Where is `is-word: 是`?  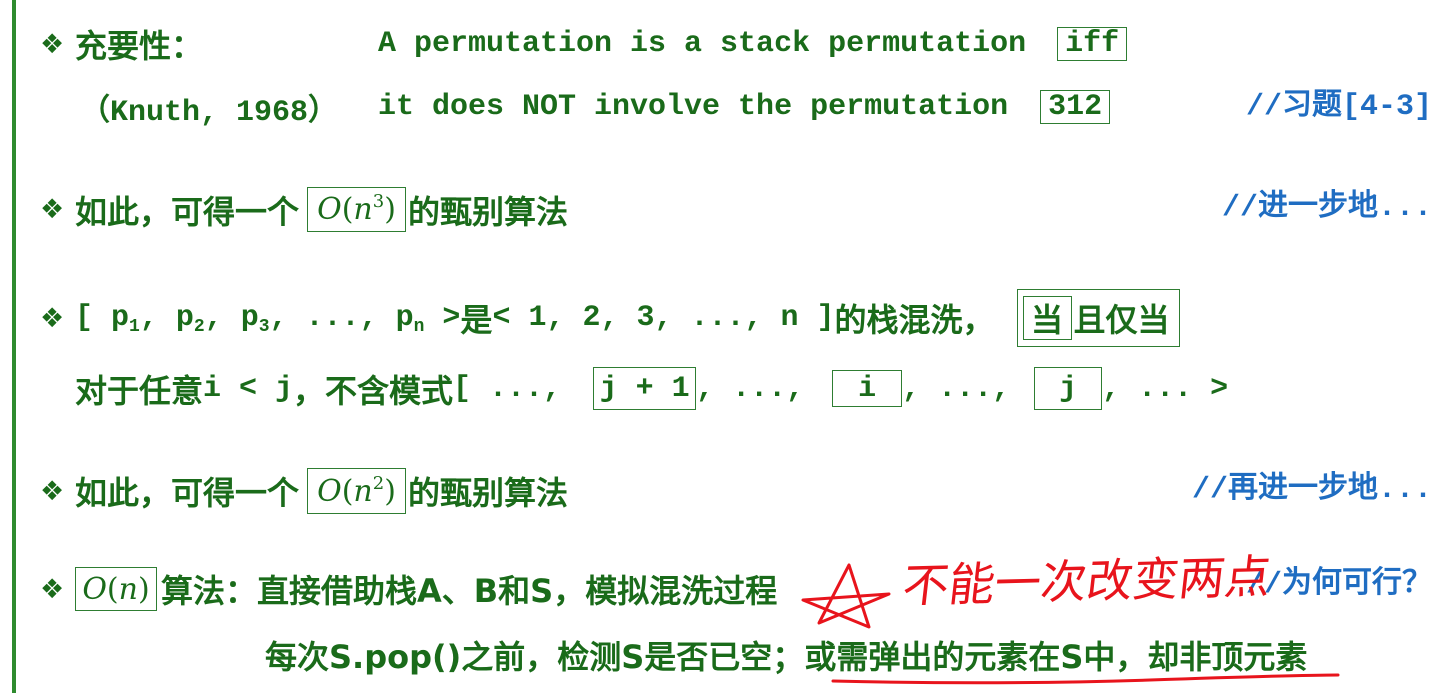 is-word: 是 is located at coordinates (476, 320).